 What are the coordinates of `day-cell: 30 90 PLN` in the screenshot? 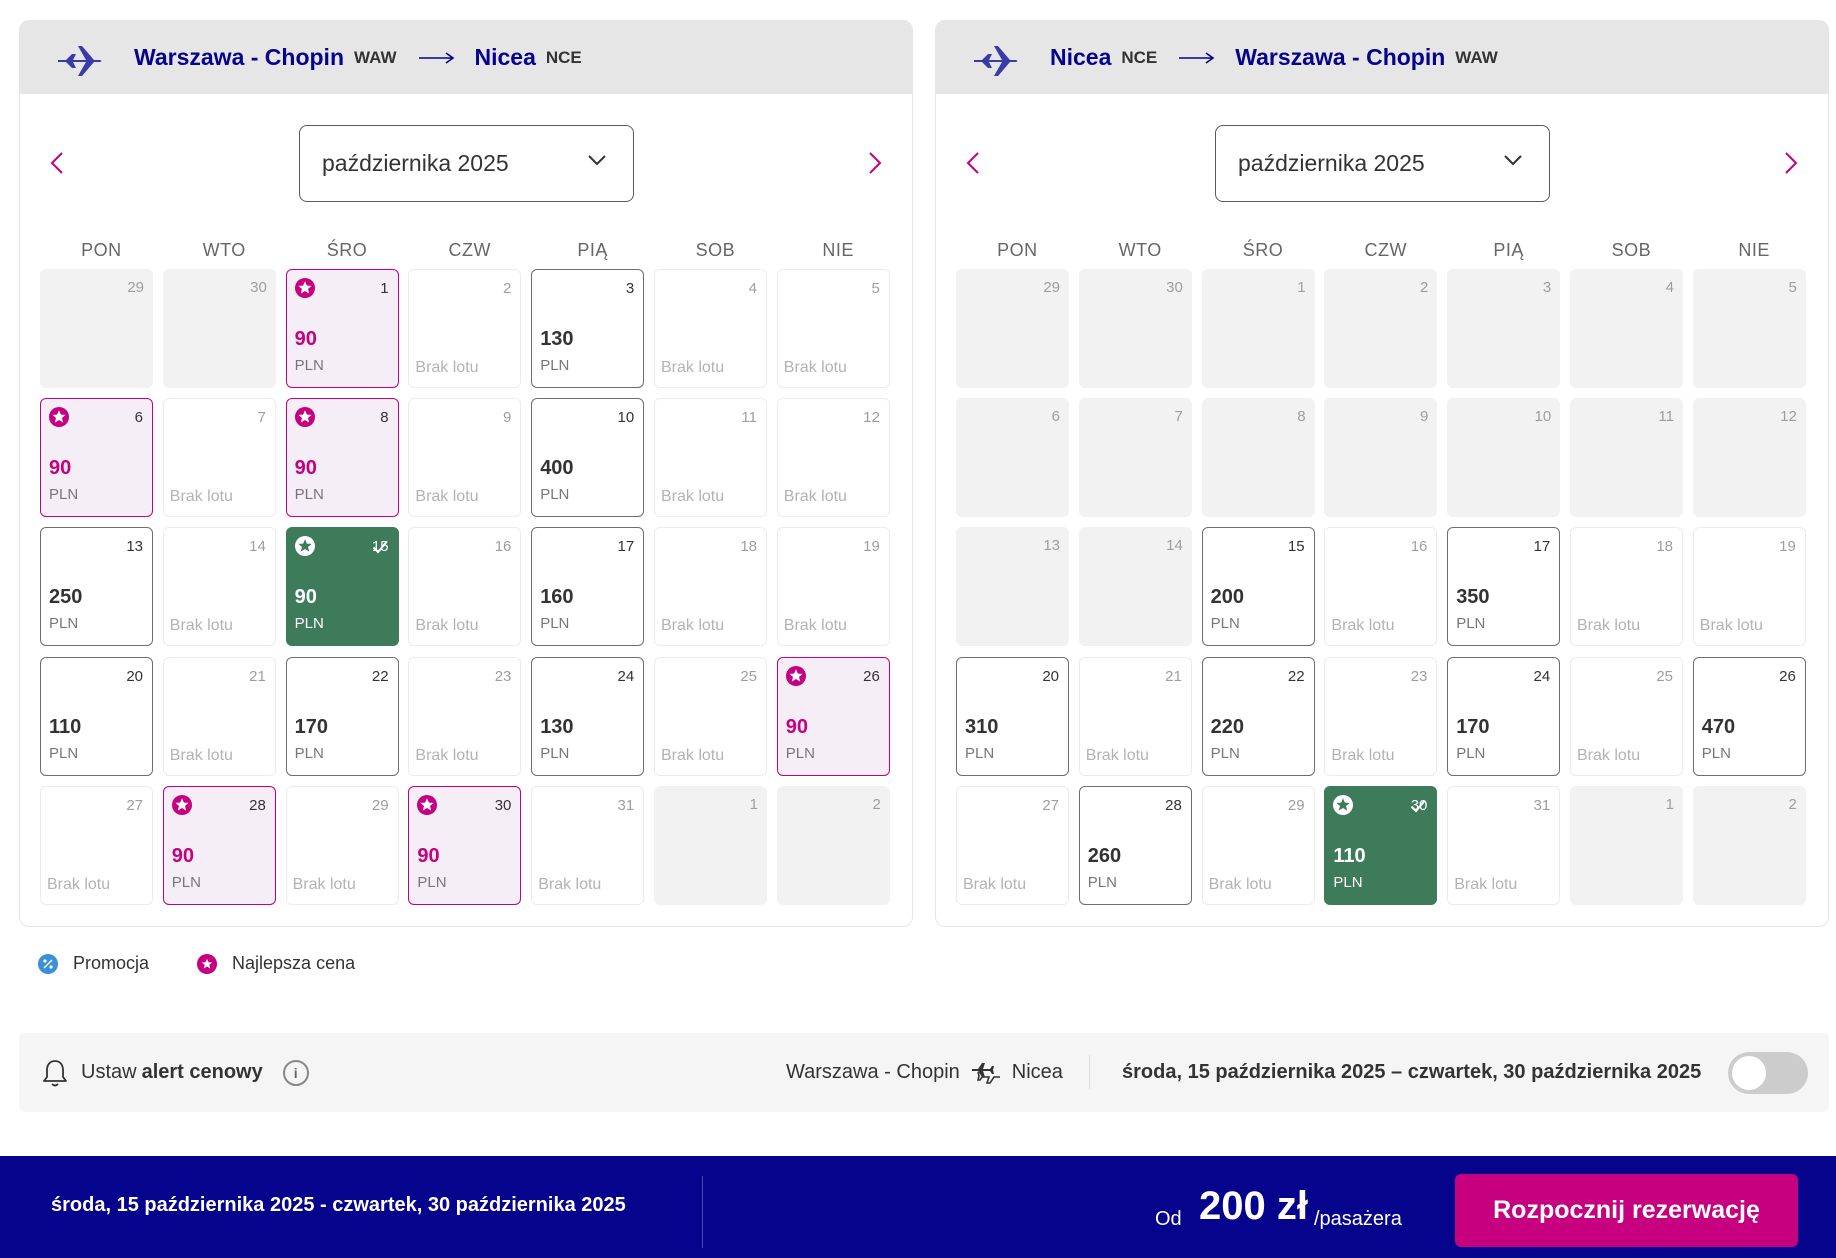 It's located at (465, 845).